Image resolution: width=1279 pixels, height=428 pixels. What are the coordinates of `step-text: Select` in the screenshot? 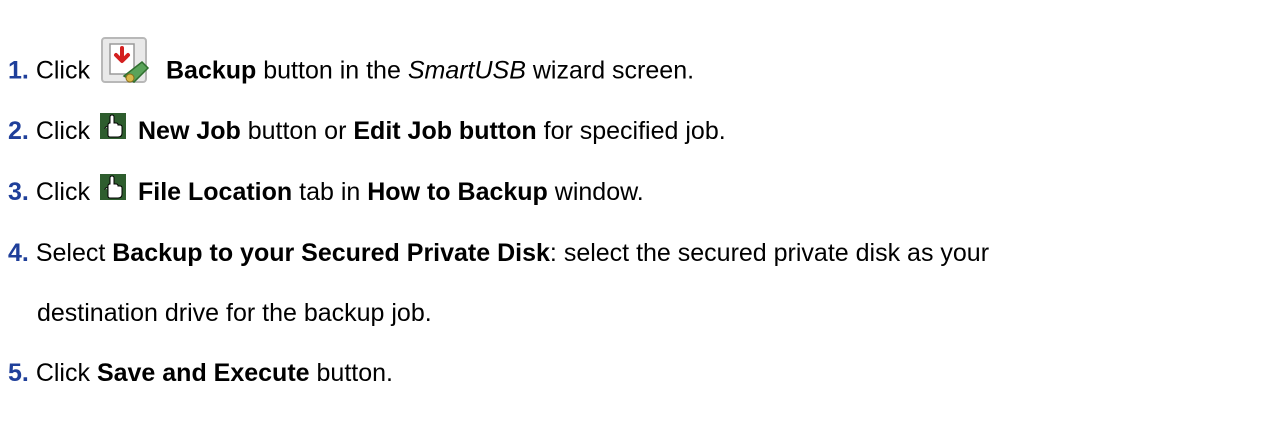 It's located at (70, 253).